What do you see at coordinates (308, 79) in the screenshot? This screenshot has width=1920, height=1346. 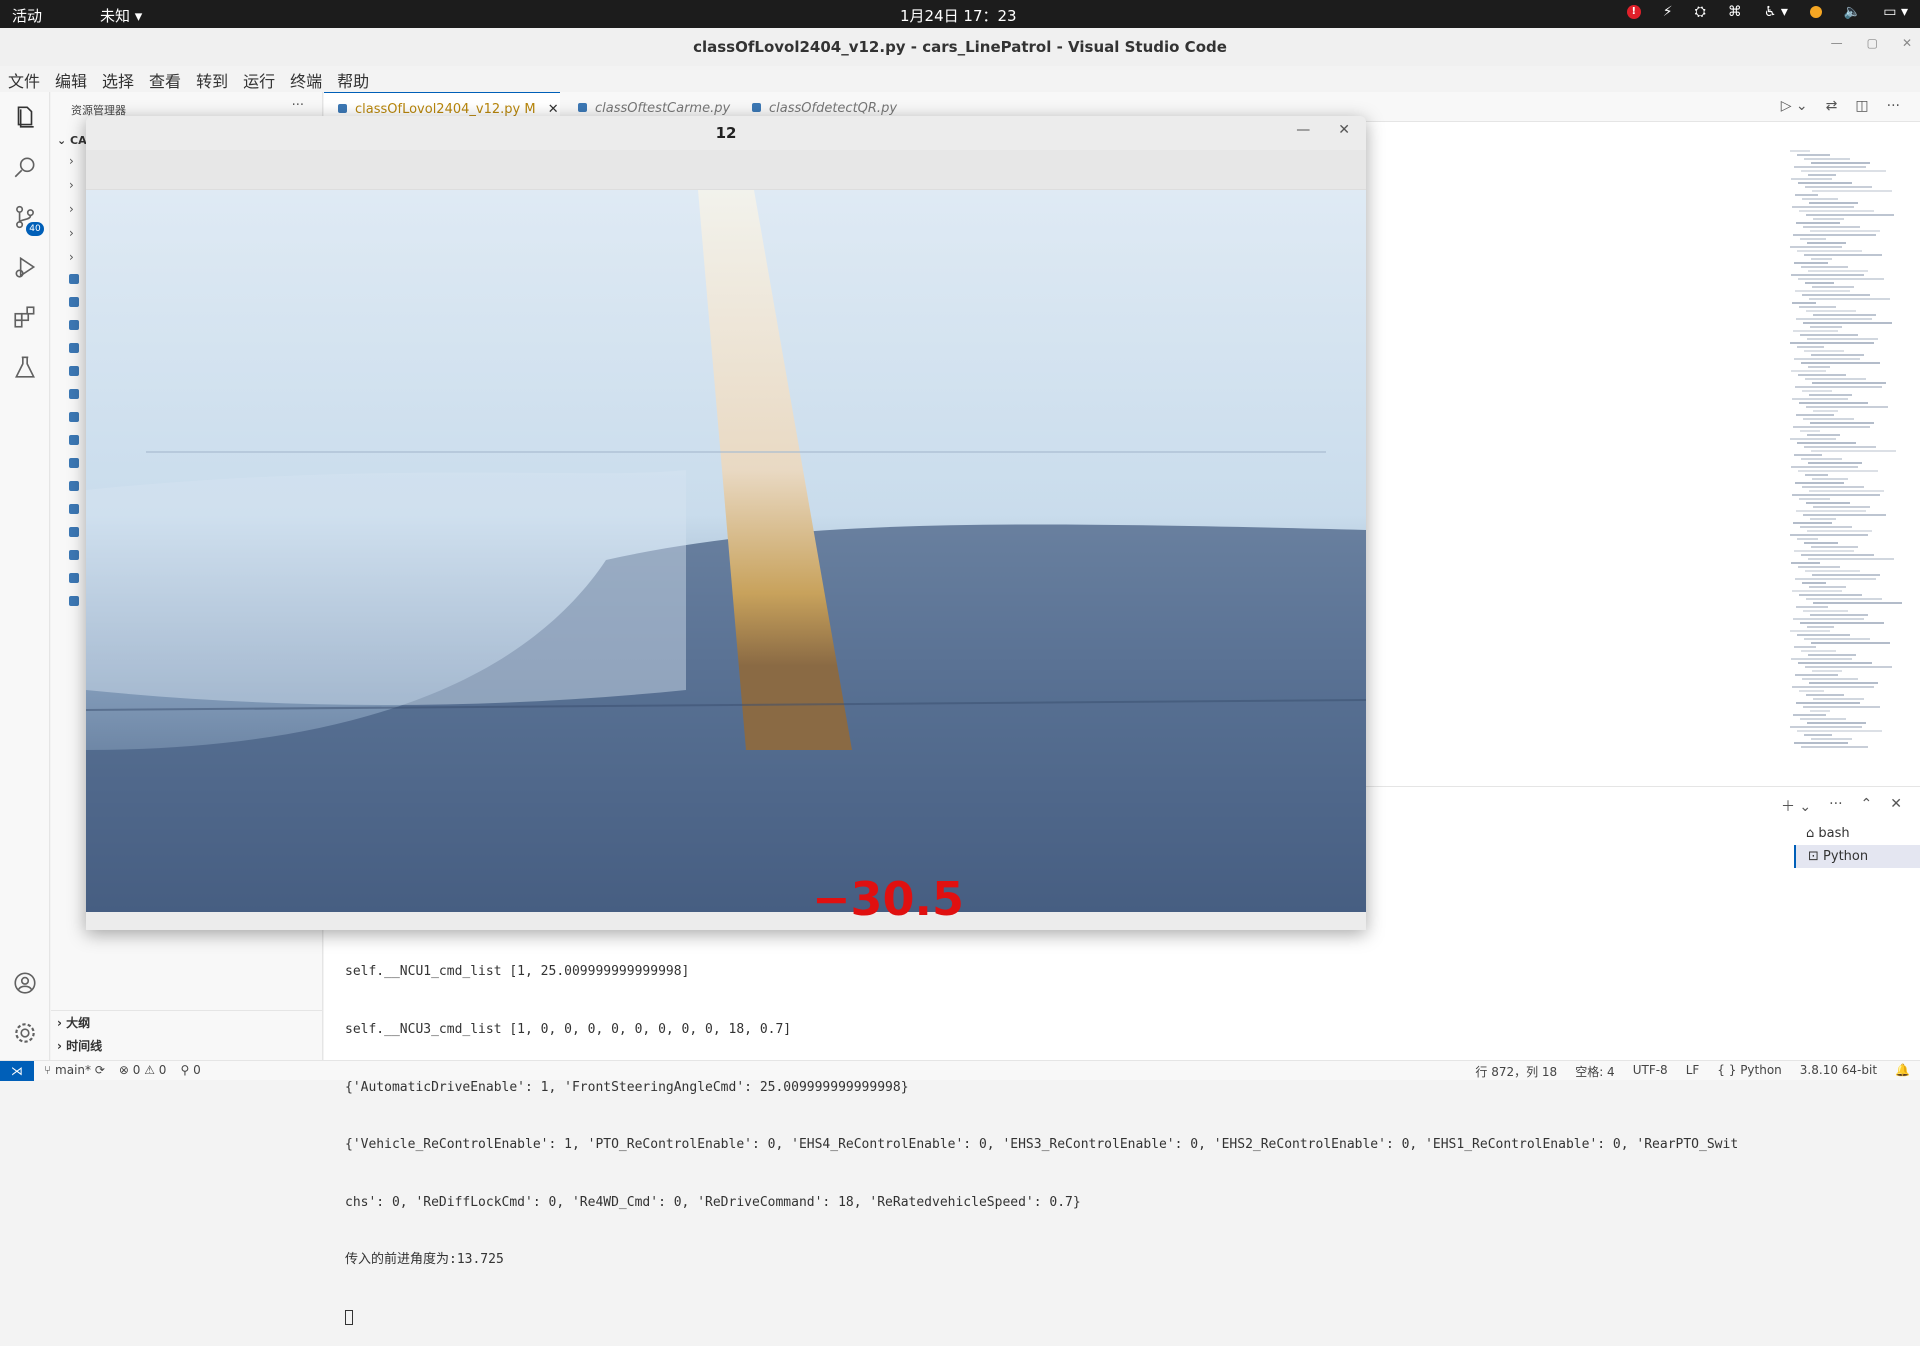 I see `menu-terminal: 终端` at bounding box center [308, 79].